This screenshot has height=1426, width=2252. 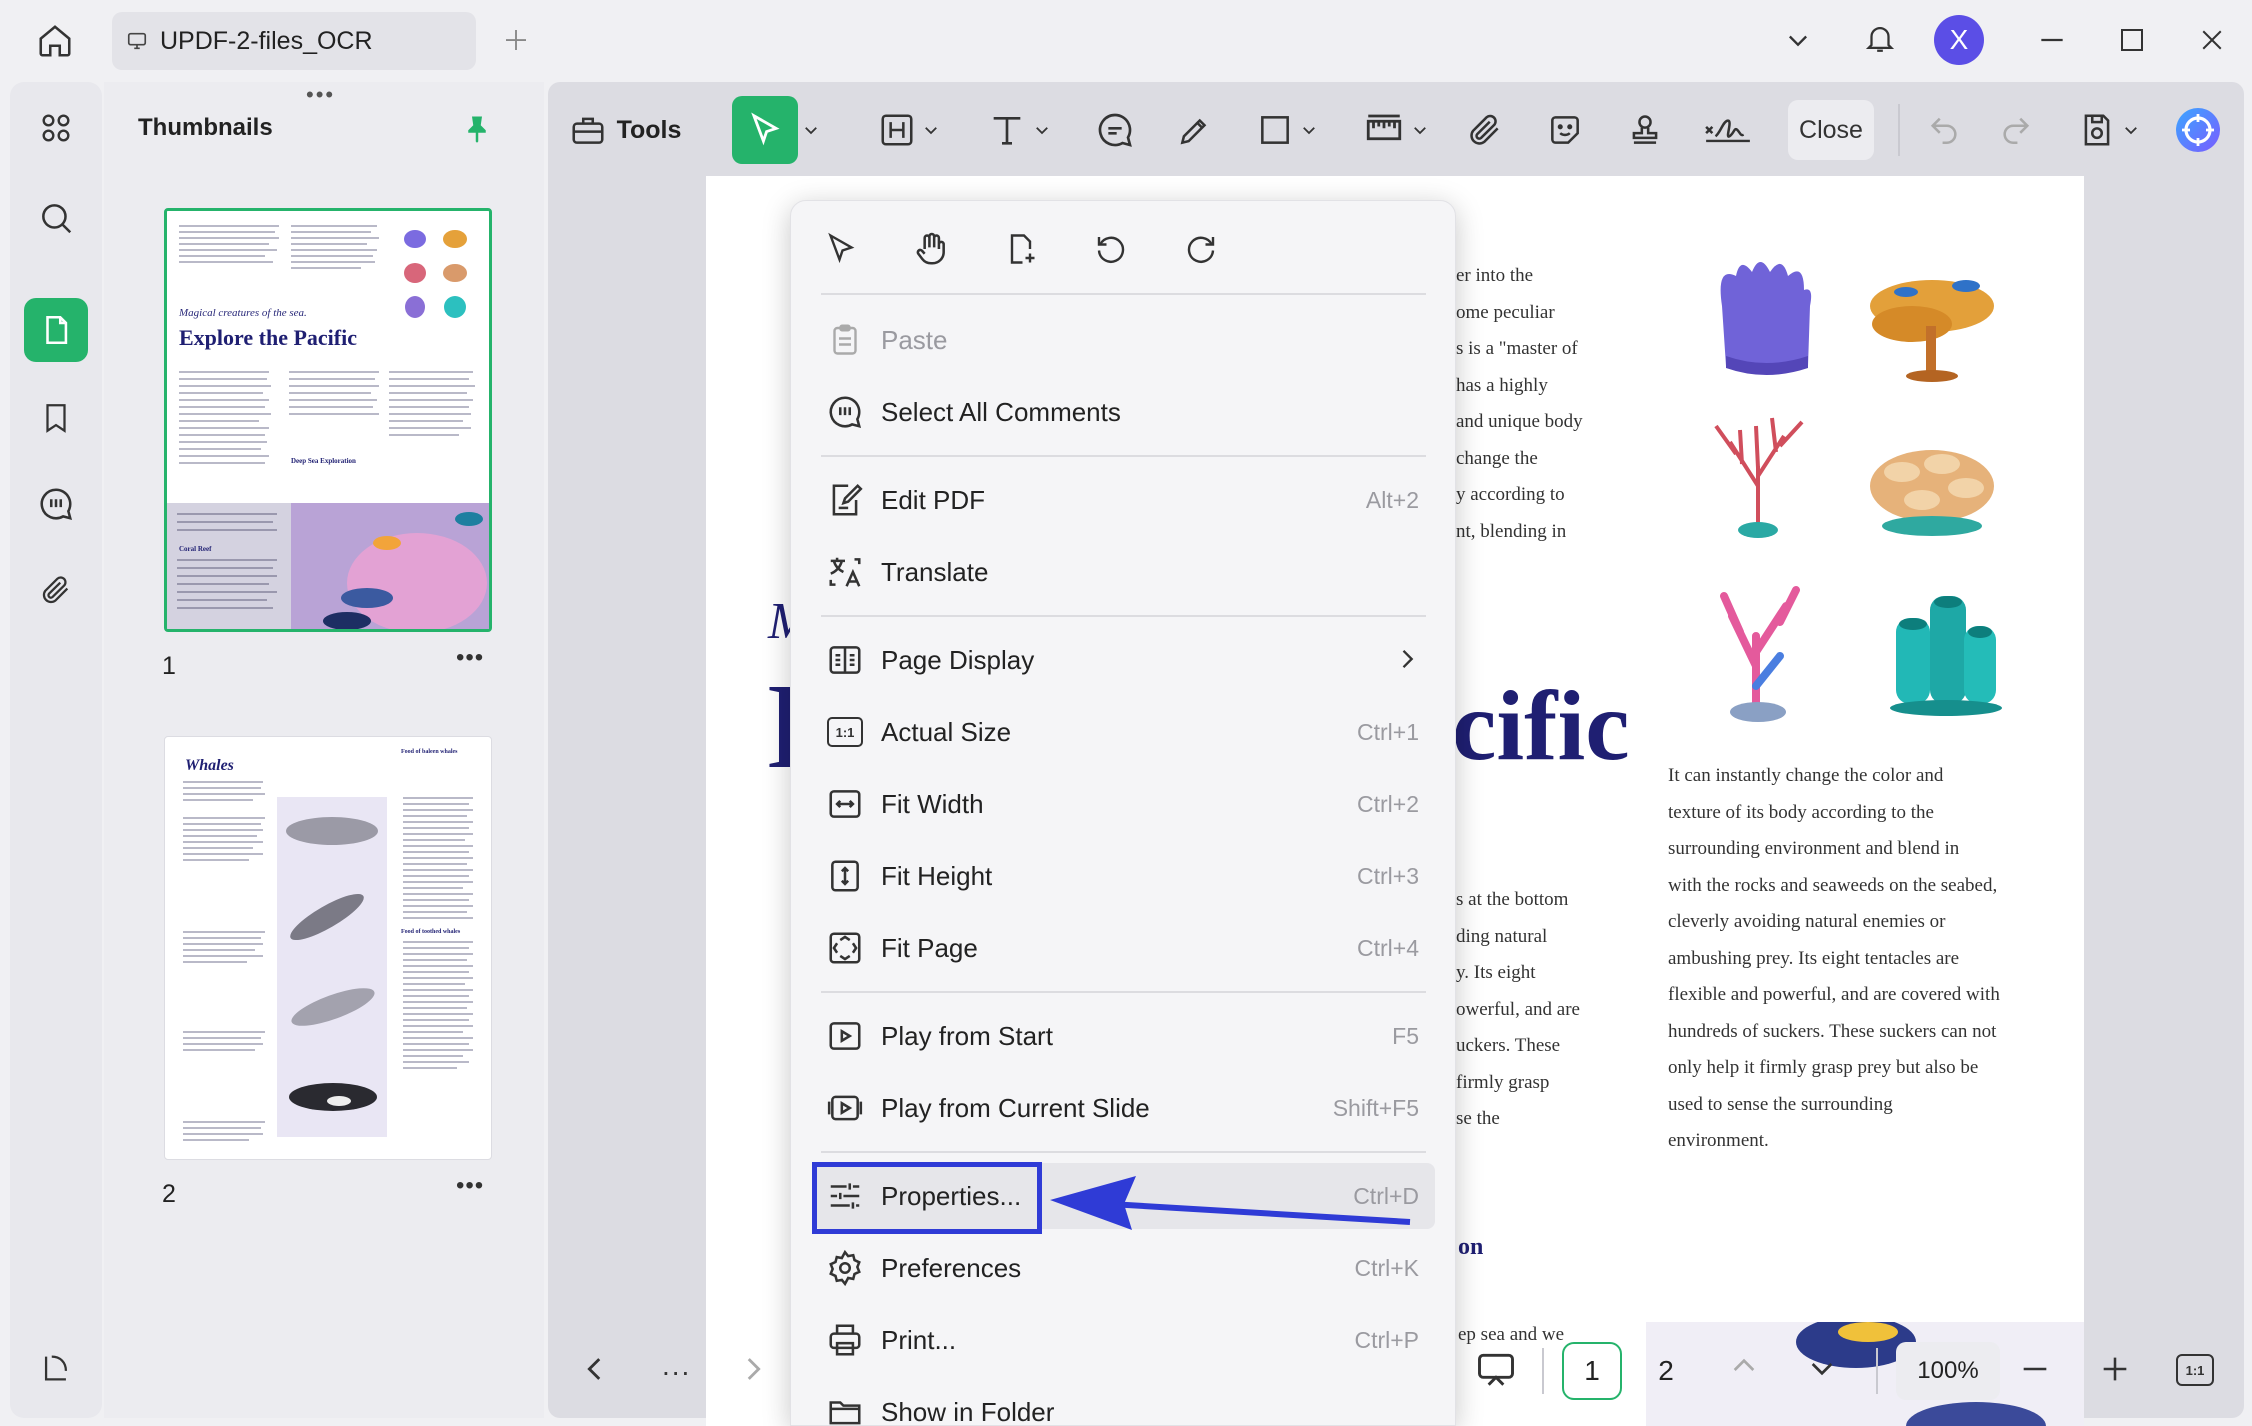 What do you see at coordinates (1115, 130) in the screenshot?
I see `comment-tool-icon` at bounding box center [1115, 130].